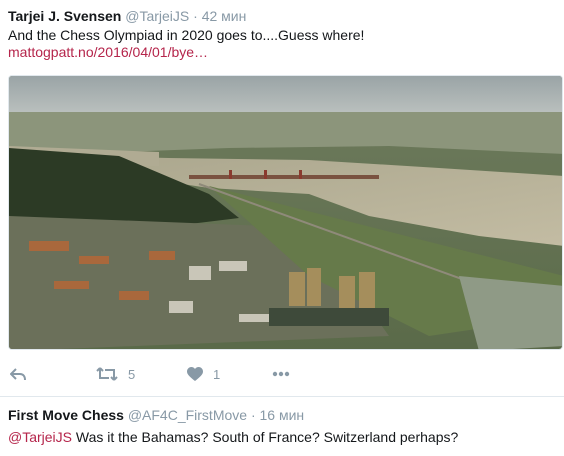 This screenshot has width=564, height=456. I want to click on reply-icon, so click(18, 374).